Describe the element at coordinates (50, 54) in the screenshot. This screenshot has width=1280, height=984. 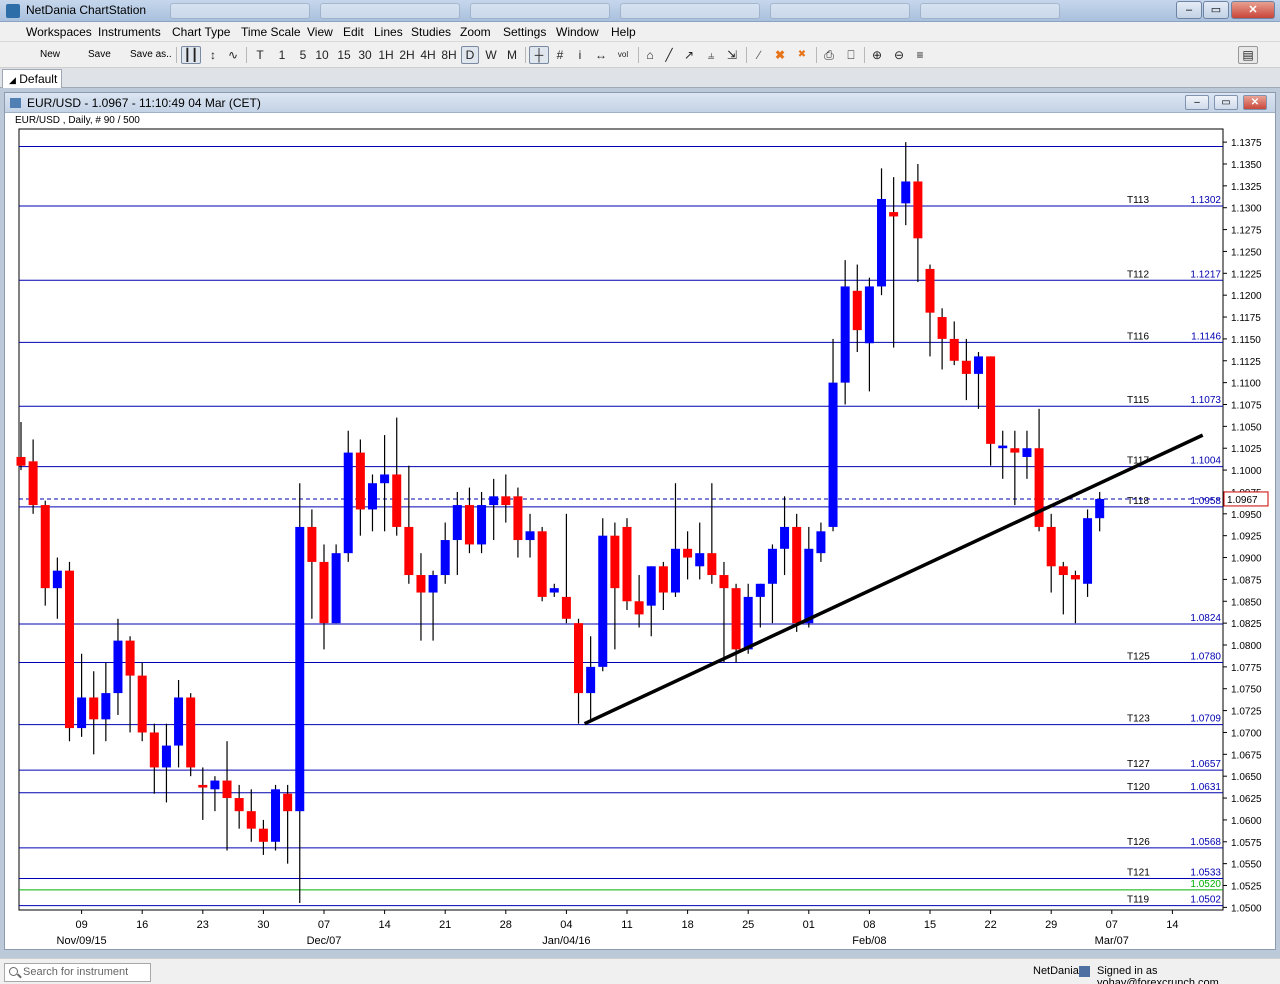
I see `new-button: New` at that location.